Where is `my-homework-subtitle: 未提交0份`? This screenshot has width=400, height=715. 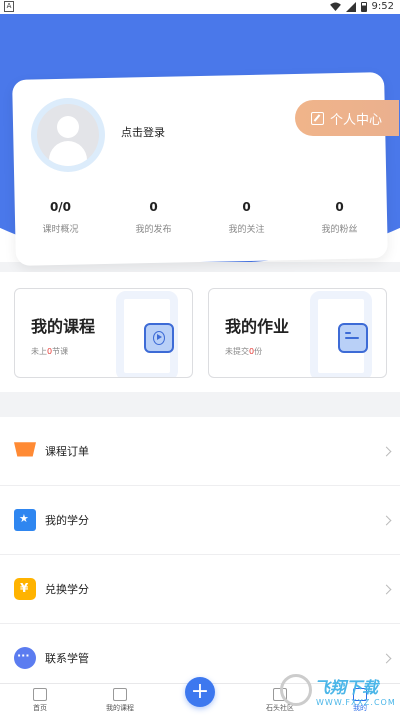
my-homework-subtitle: 未提交0份 is located at coordinates (244, 351).